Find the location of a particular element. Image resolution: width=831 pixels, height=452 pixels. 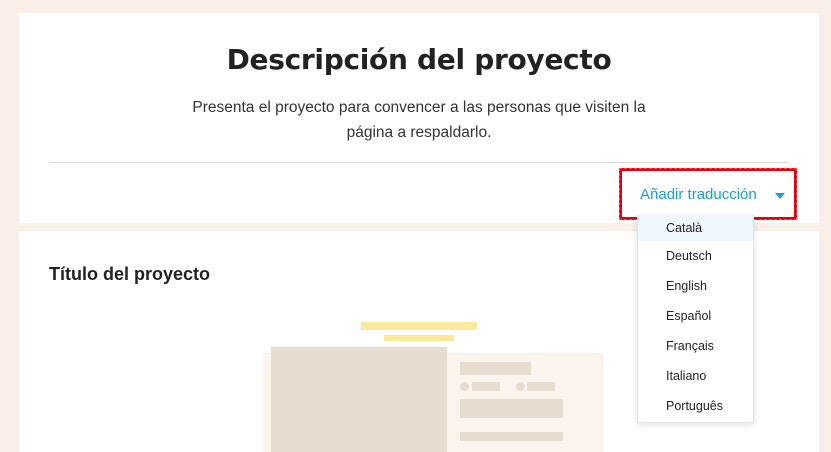

page-title: Descripción del proyecto is located at coordinates (419, 59).